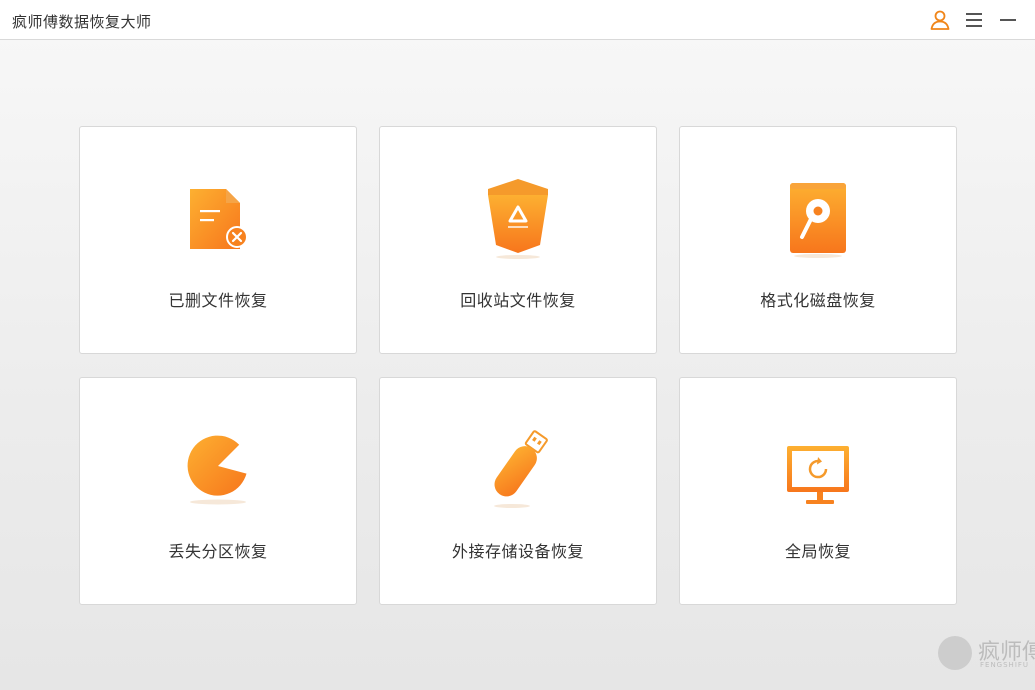 The width and height of the screenshot is (1035, 690). I want to click on card-label: 外接存储设备恢复, so click(517, 551).